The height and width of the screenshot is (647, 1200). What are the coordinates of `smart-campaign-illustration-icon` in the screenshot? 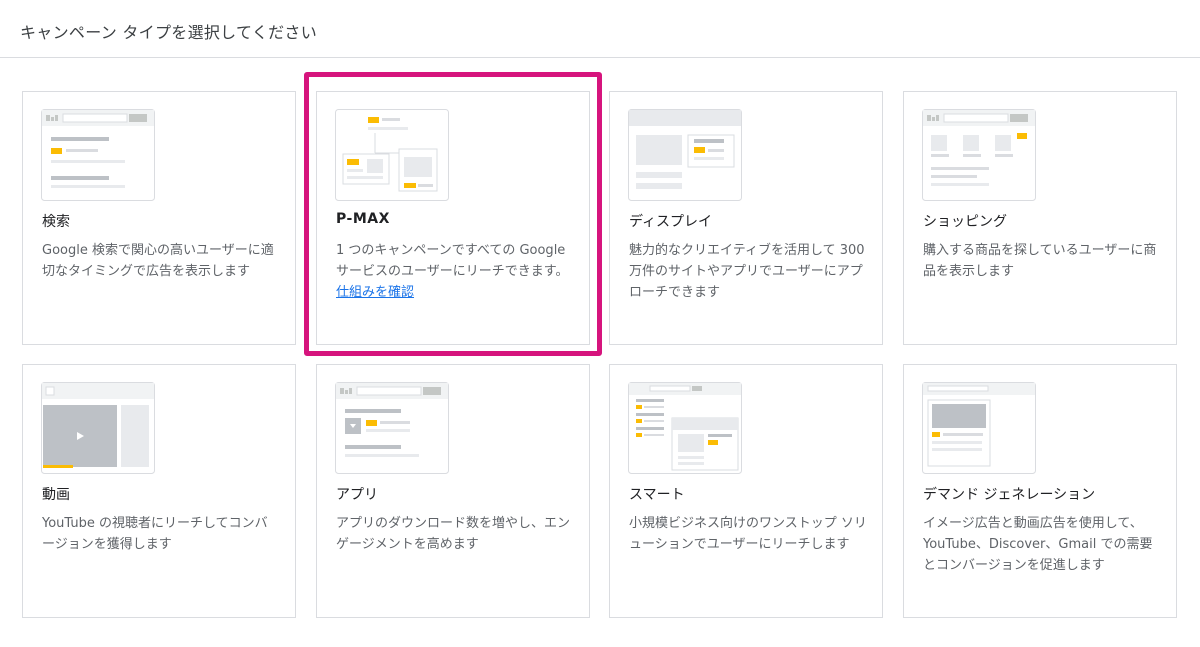 It's located at (685, 428).